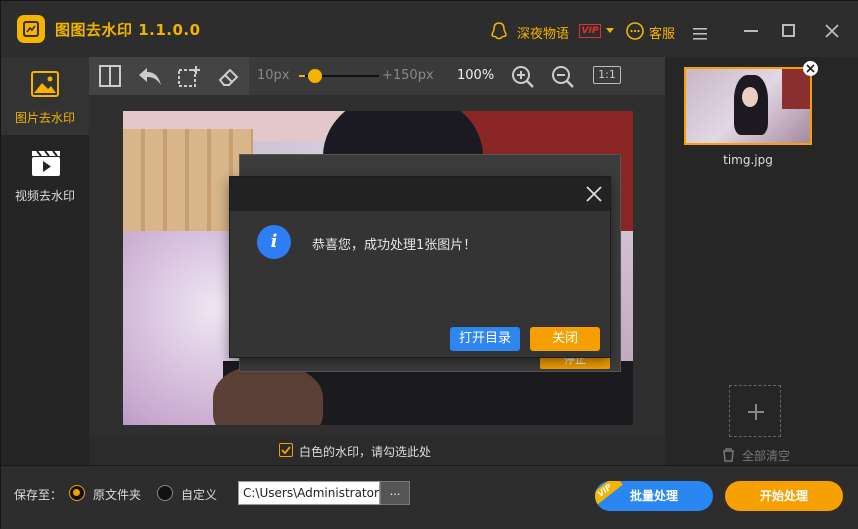  What do you see at coordinates (273, 75) in the screenshot?
I see `brush-size-min: 10px` at bounding box center [273, 75].